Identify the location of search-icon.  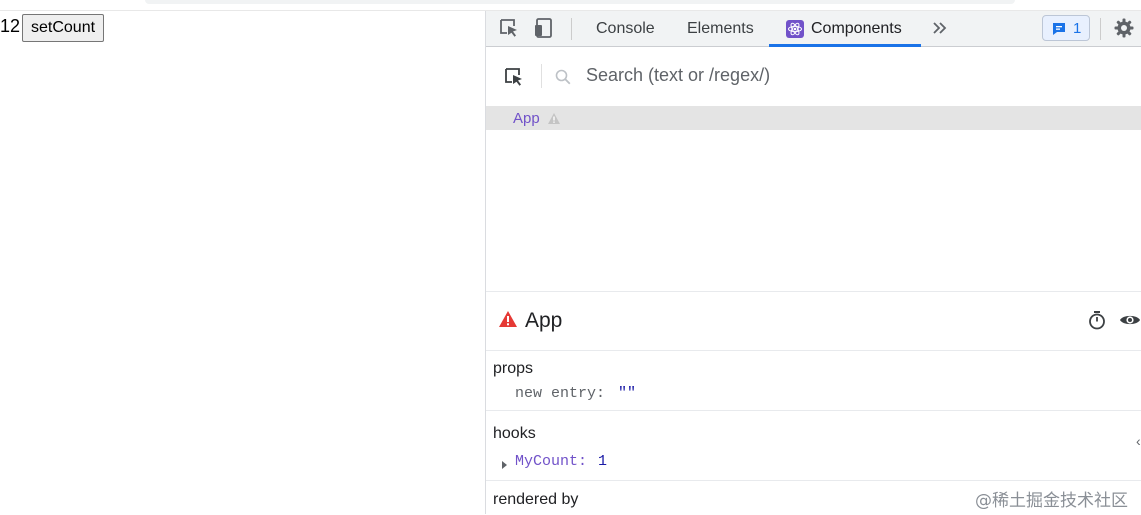
(563, 79).